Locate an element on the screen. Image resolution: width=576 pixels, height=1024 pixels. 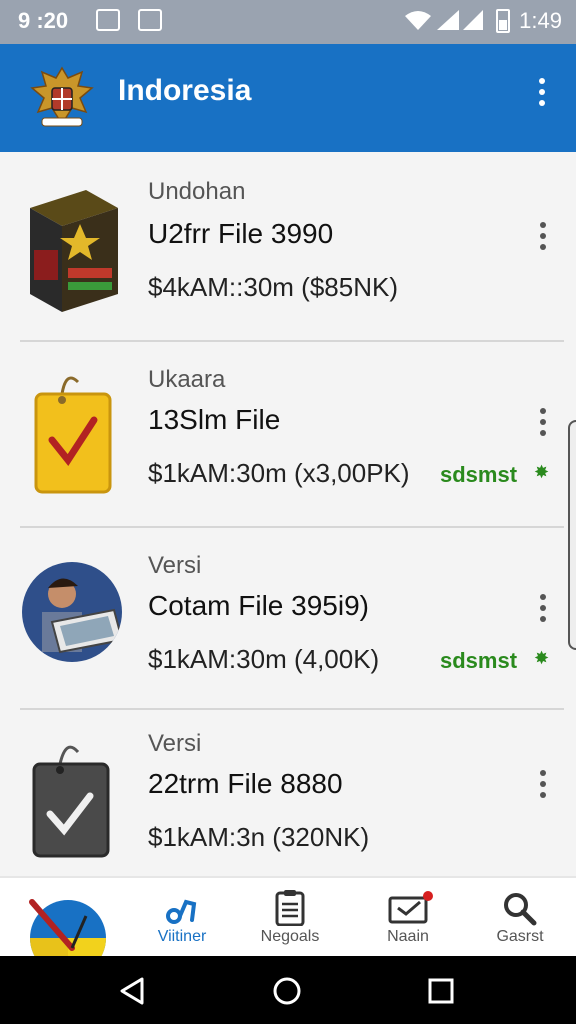
profile-avatar is located at coordinates (68, 927).